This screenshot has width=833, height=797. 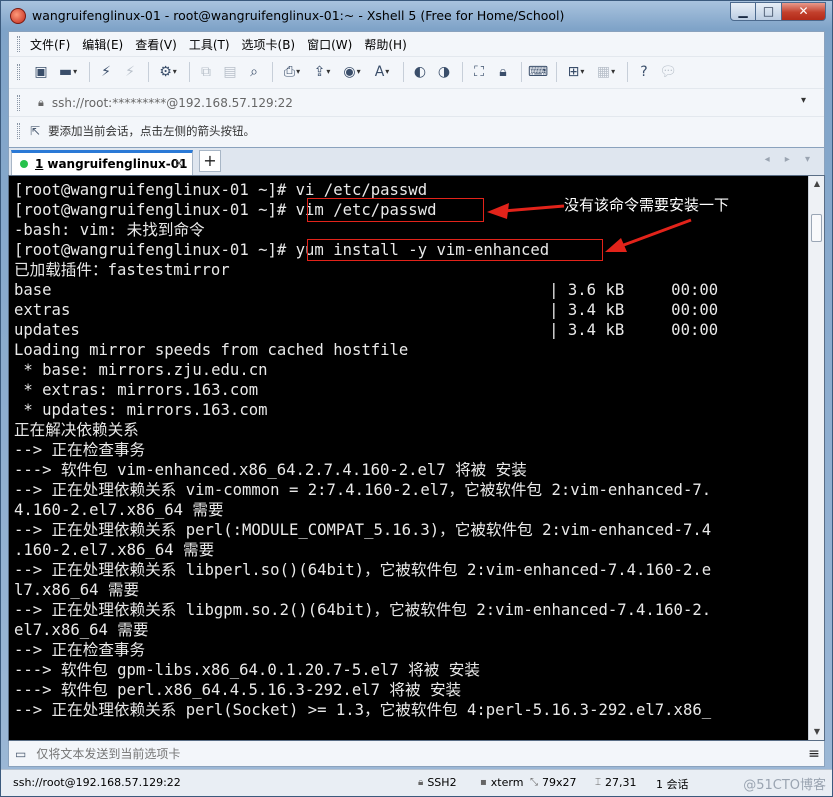 I want to click on paste-icon: ▤, so click(x=230, y=72).